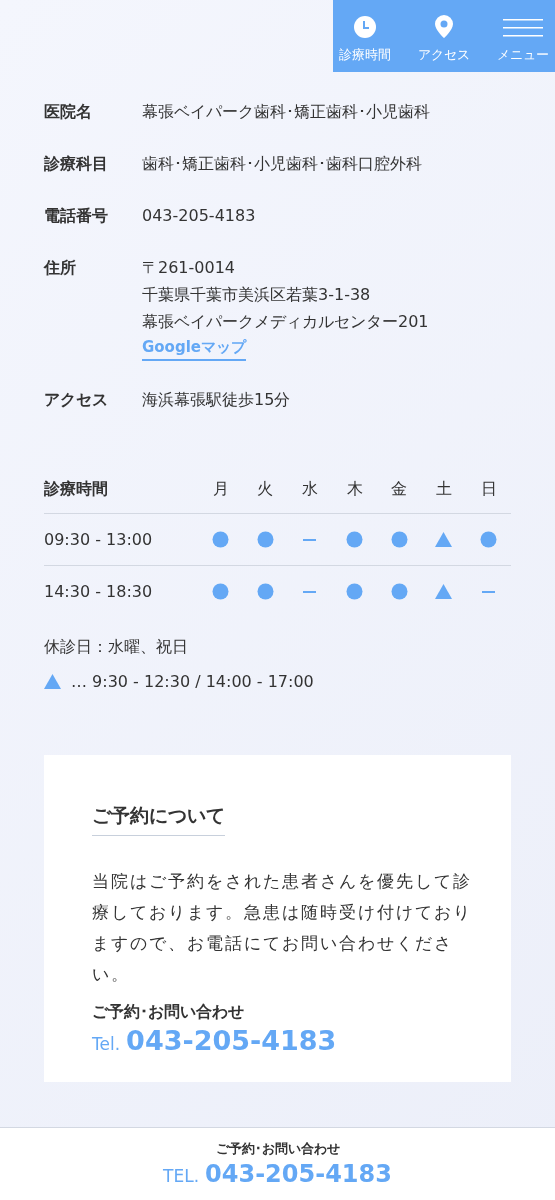 Image resolution: width=555 pixels, height=1200 pixels. I want to click on nav-button: メニュー, so click(523, 36).